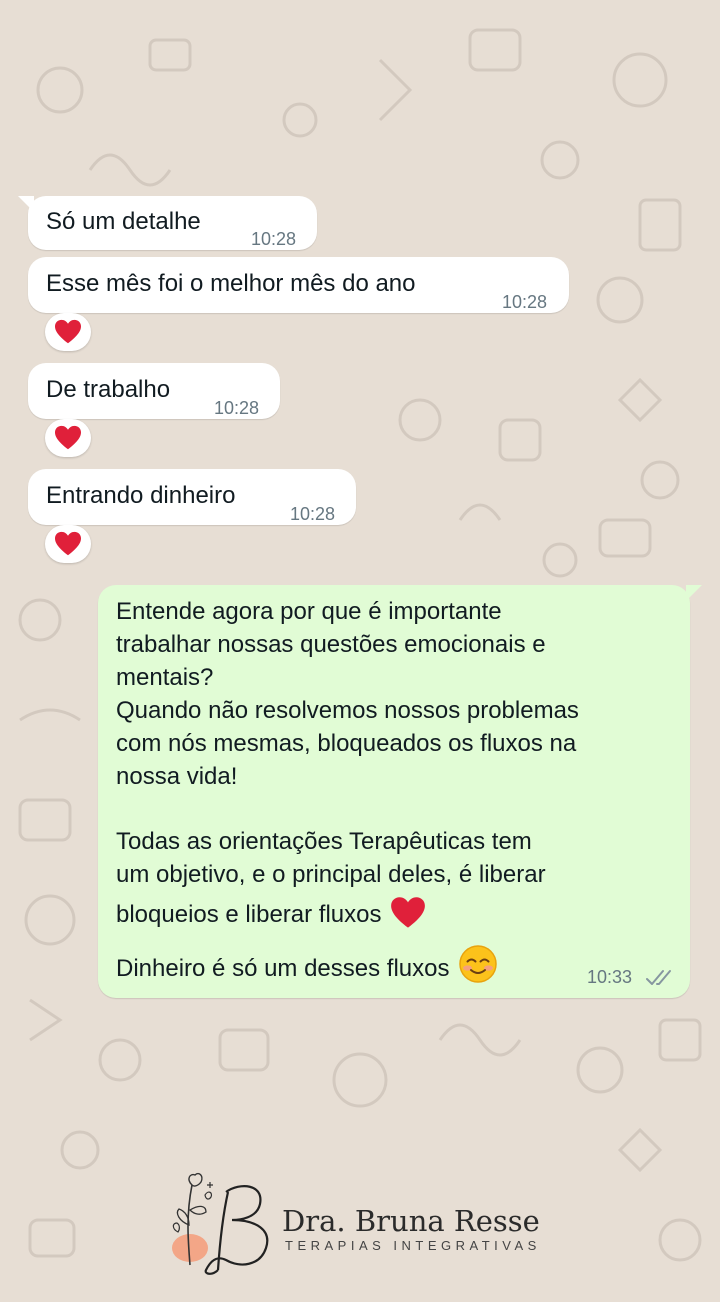 The width and height of the screenshot is (720, 1302). I want to click on message-time: 10:33, so click(609, 977).